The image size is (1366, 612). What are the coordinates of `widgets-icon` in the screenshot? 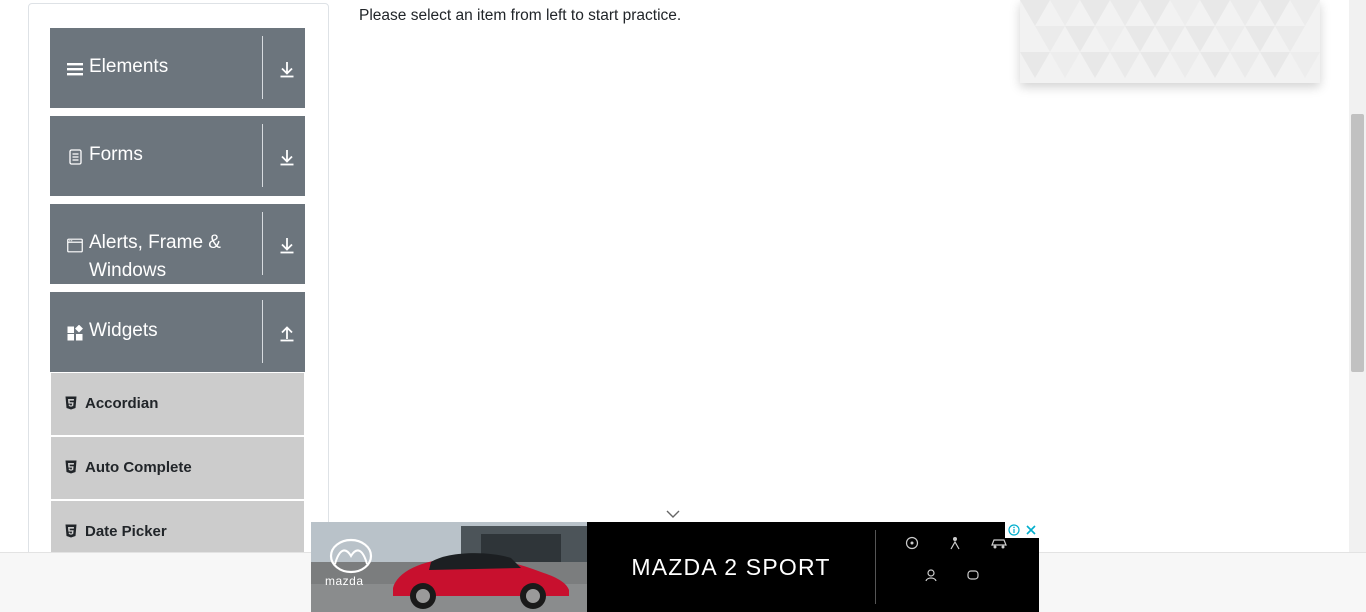 It's located at (75, 333).